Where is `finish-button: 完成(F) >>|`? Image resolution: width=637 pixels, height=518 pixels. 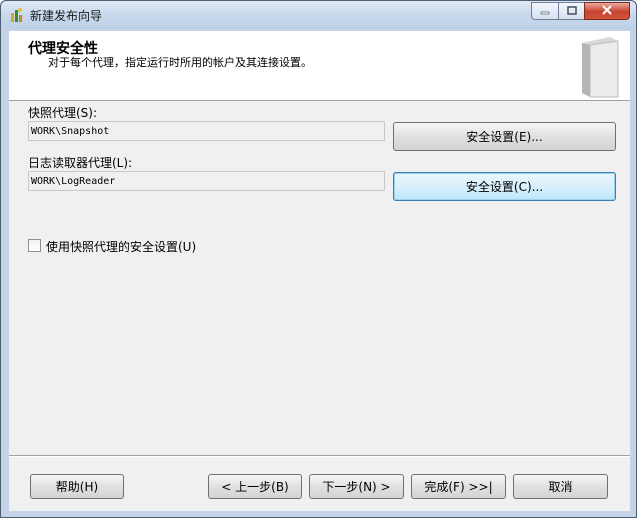 finish-button: 完成(F) >>| is located at coordinates (458, 486).